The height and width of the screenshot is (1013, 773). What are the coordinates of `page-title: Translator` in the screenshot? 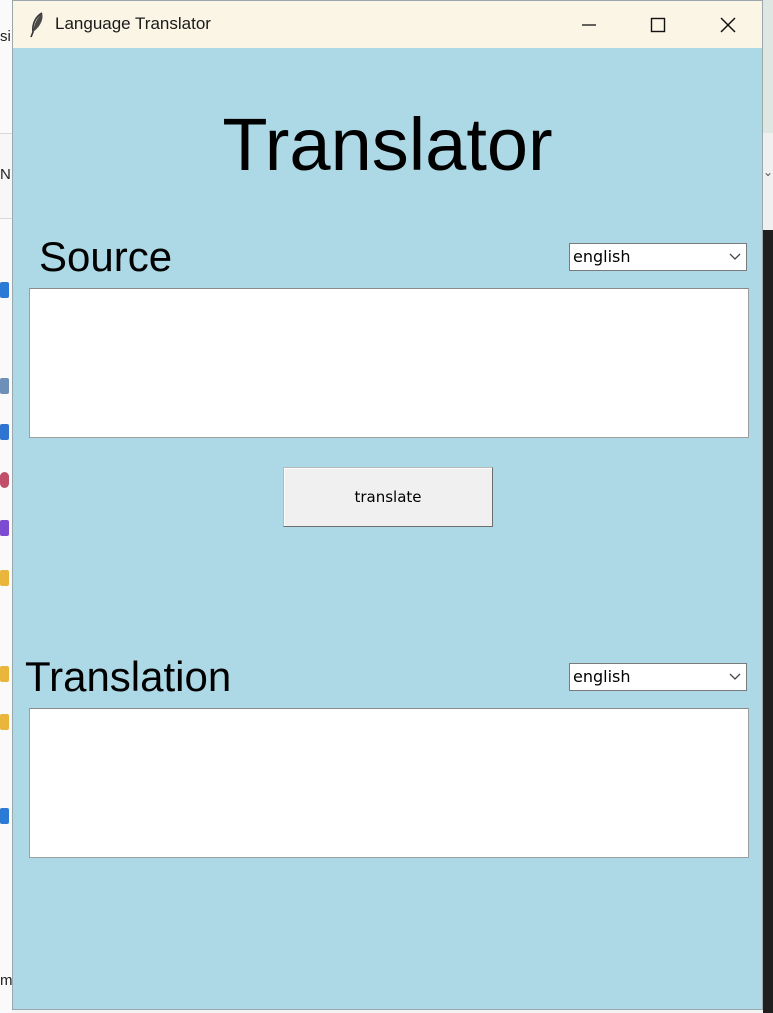 It's located at (387, 144).